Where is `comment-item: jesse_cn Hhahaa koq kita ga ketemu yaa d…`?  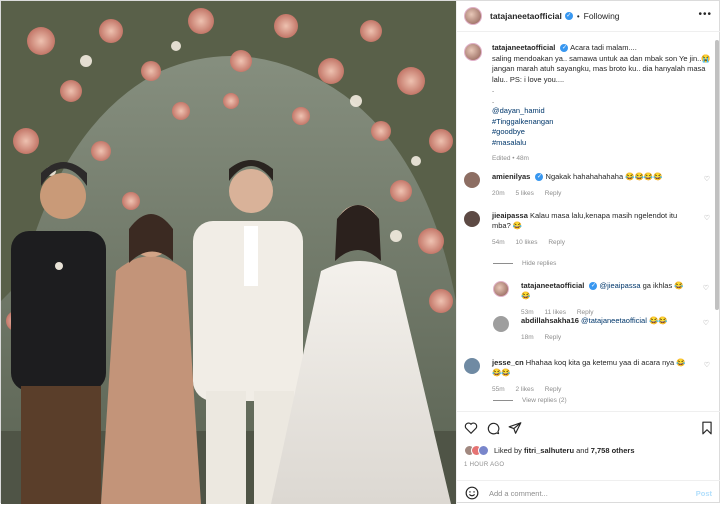
comment-item: jesse_cn Hhahaa koq kita ga ketemu yaa d… is located at coordinates (590, 376).